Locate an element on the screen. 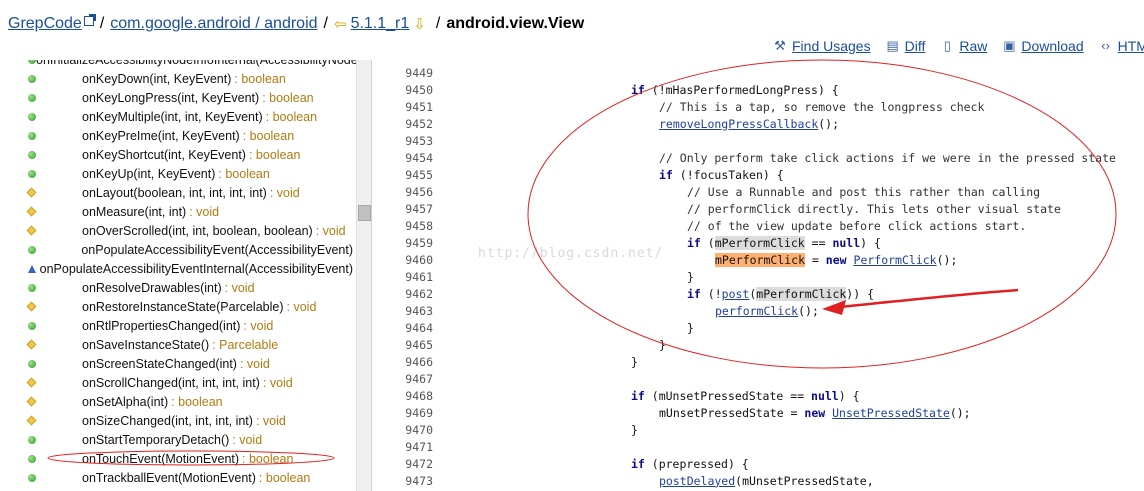  method-name: onSetAlpha(int) is located at coordinates (125, 402).